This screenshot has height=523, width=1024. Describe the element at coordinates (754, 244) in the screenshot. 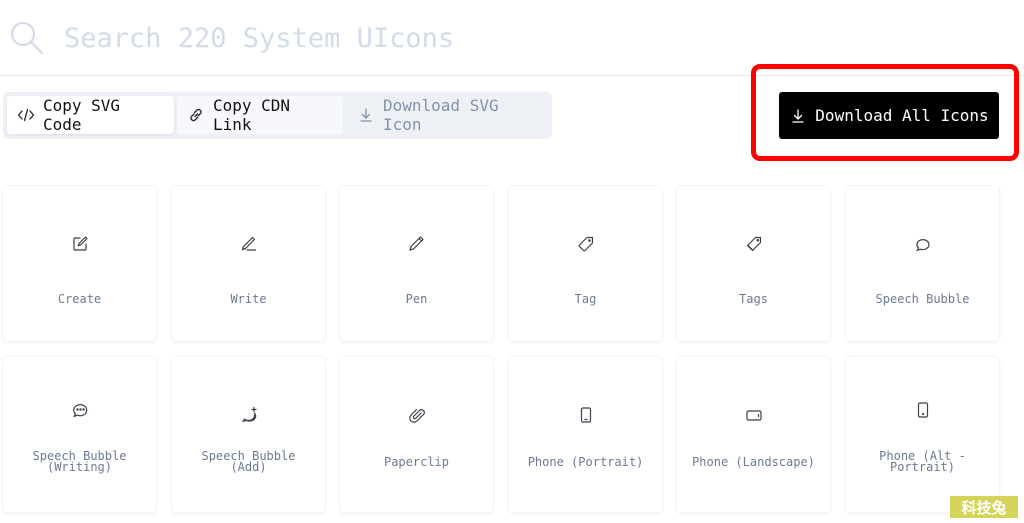

I see `tags-icon` at that location.